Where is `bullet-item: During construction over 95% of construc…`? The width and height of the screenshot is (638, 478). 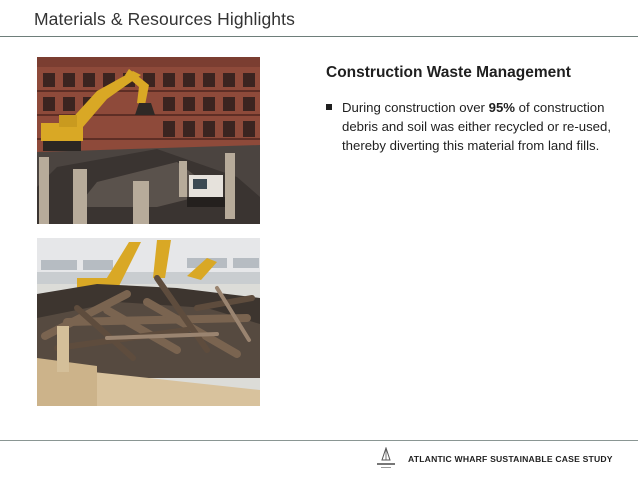
bullet-item: During construction over 95% of construc… is located at coordinates (476, 126).